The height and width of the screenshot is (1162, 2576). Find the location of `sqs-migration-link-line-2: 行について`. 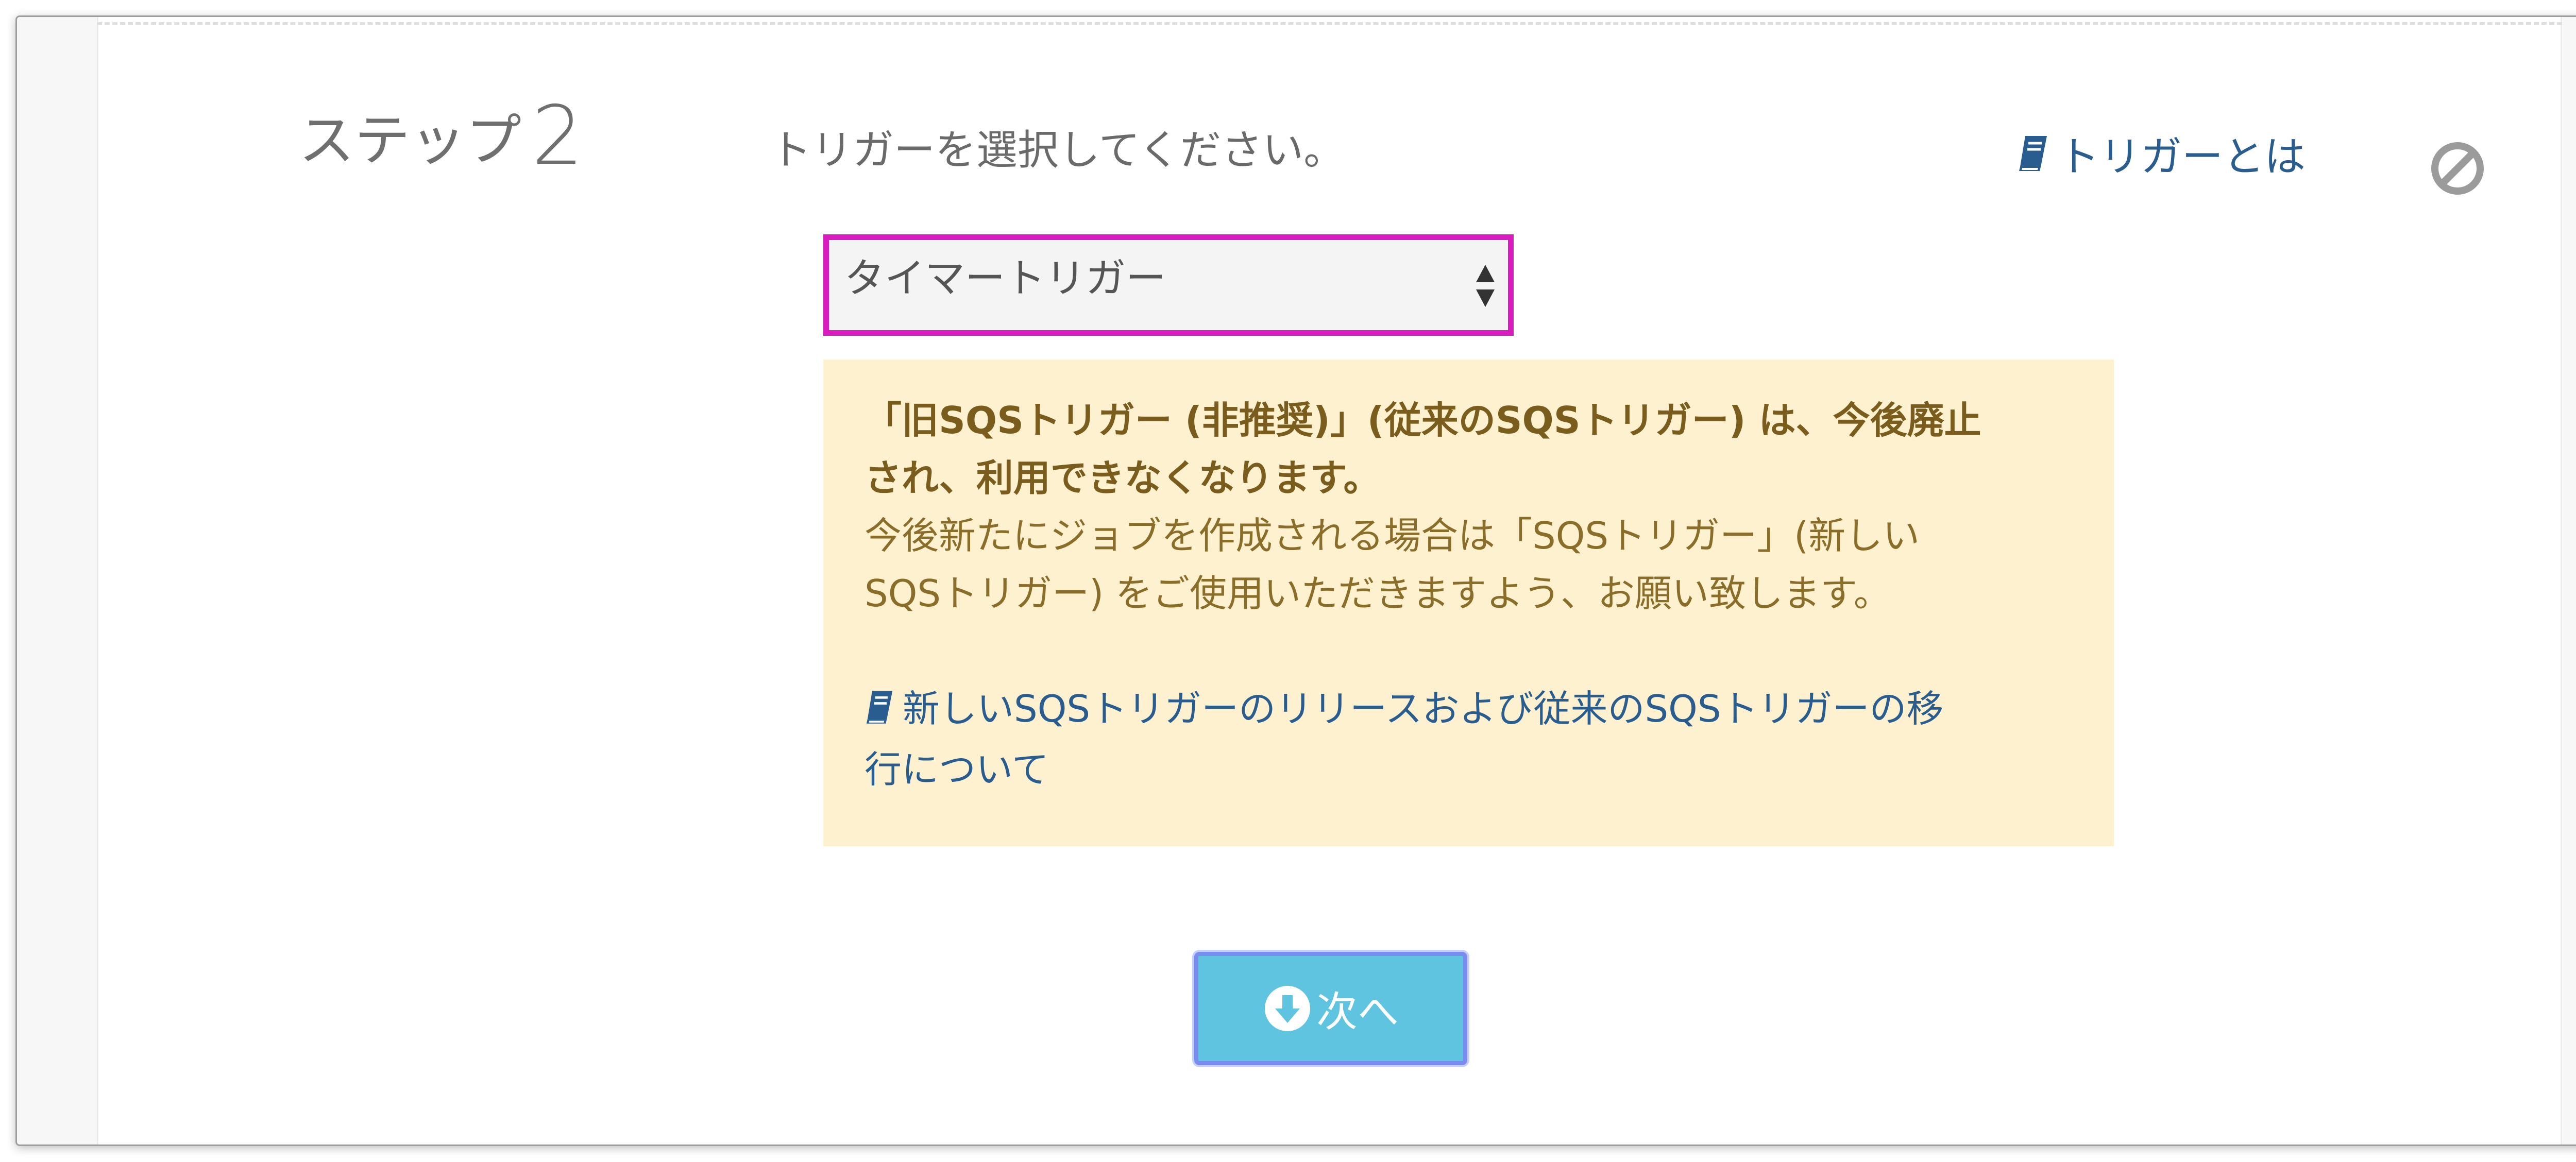

sqs-migration-link-line-2: 行について is located at coordinates (957, 769).